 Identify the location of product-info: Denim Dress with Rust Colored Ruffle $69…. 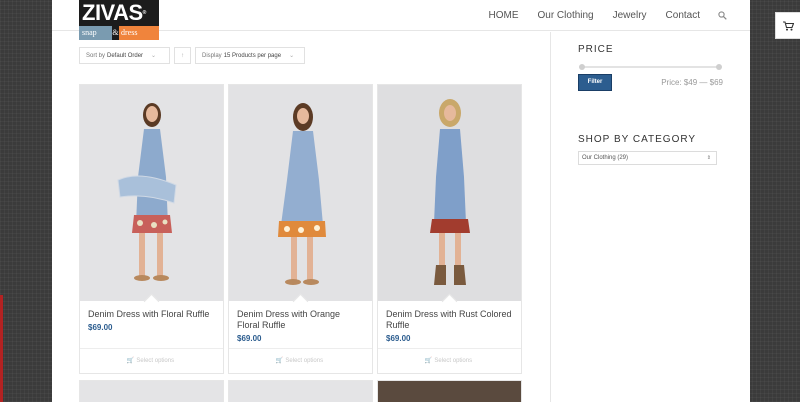
(449, 325).